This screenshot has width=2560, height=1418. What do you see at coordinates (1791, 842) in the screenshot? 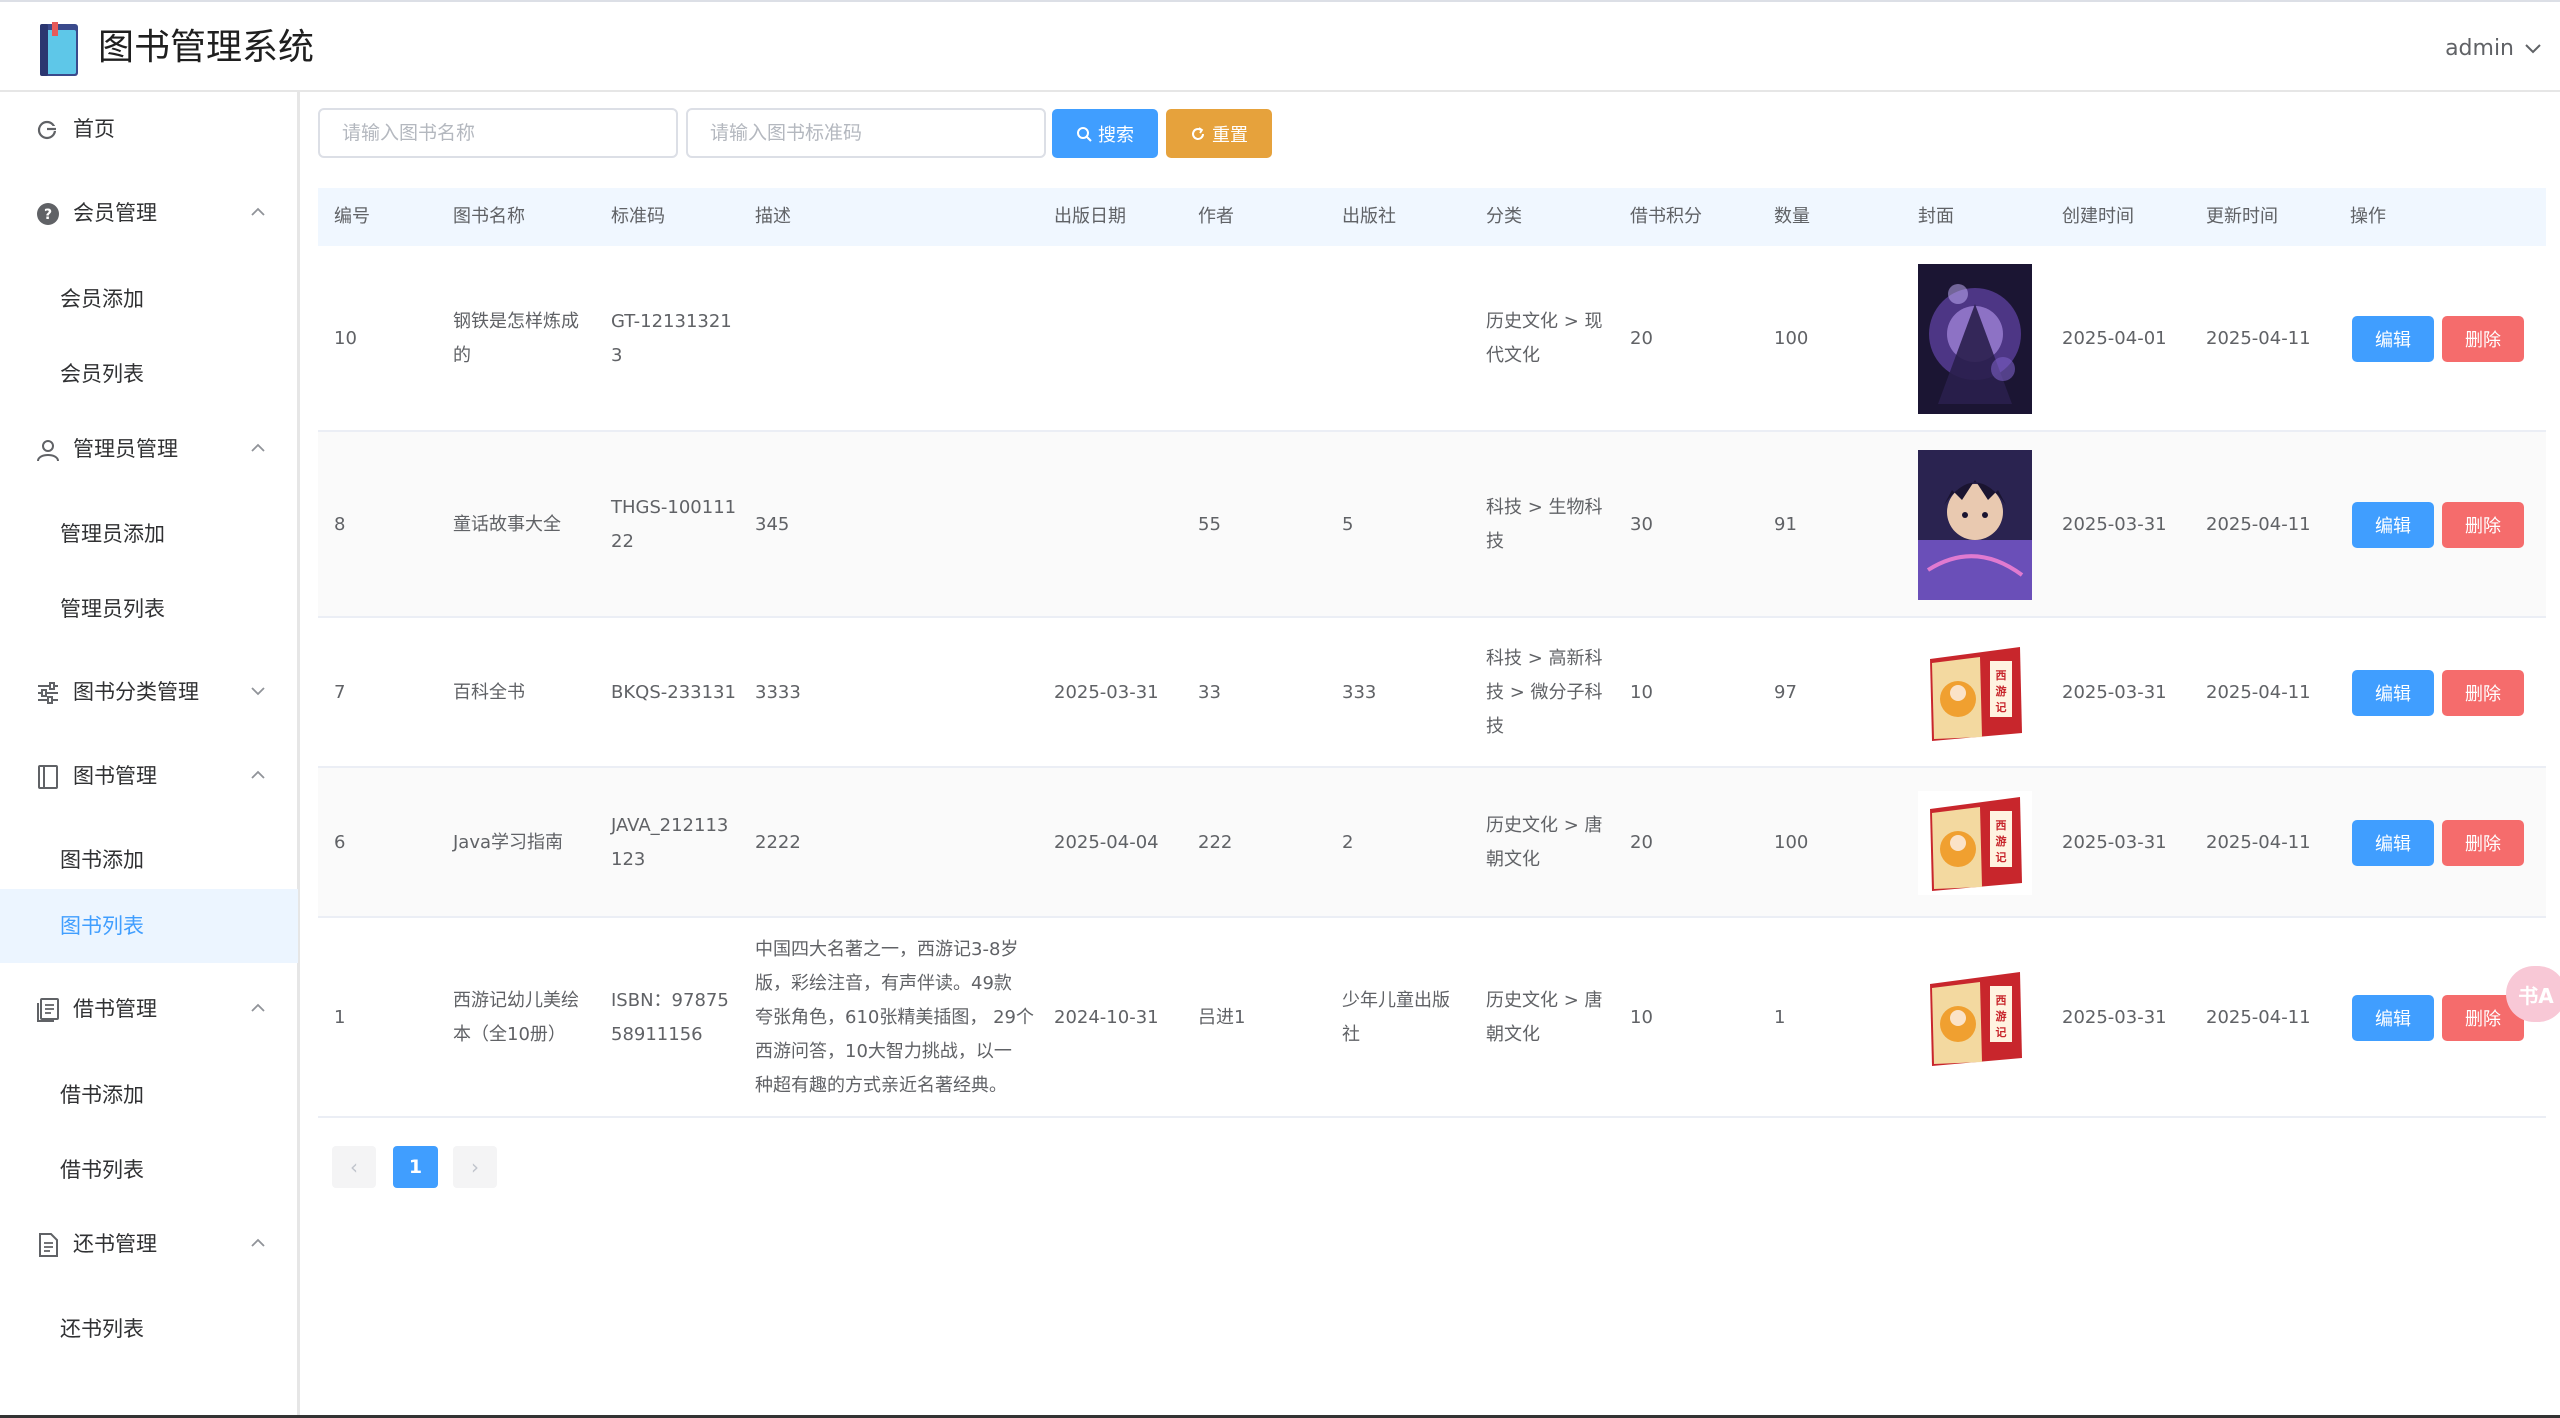
I see `cell-qty: 100` at bounding box center [1791, 842].